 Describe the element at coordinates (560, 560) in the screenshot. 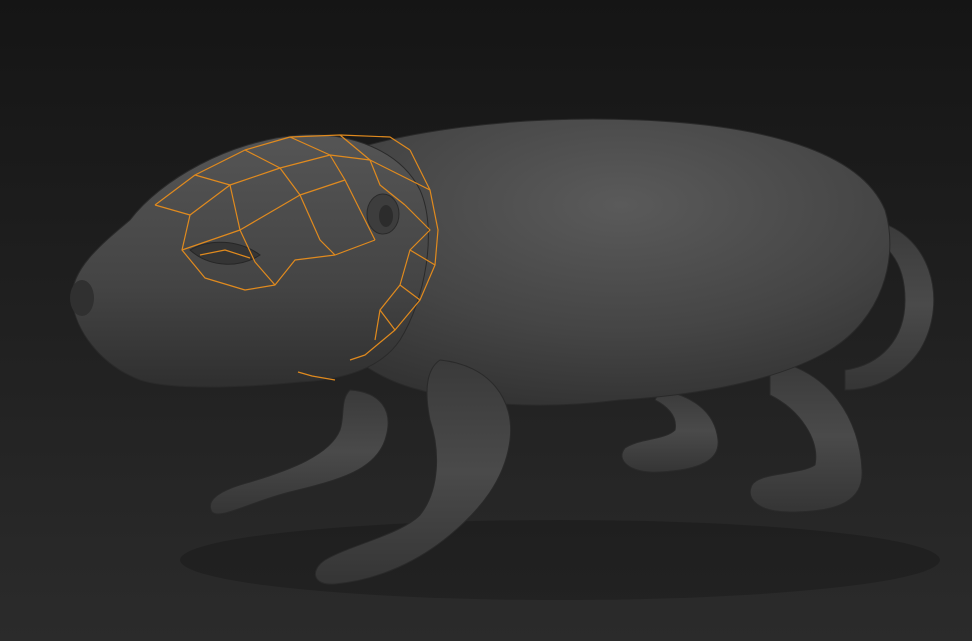

I see `ground-shadow` at that location.